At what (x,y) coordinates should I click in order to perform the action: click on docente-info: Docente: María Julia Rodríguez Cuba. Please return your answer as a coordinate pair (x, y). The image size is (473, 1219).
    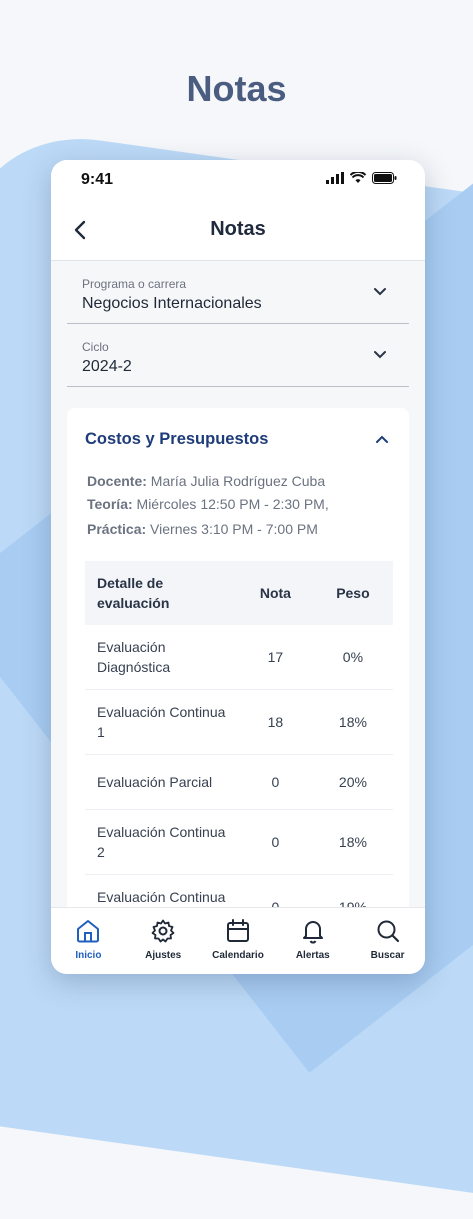
    Looking at the image, I should click on (206, 481).